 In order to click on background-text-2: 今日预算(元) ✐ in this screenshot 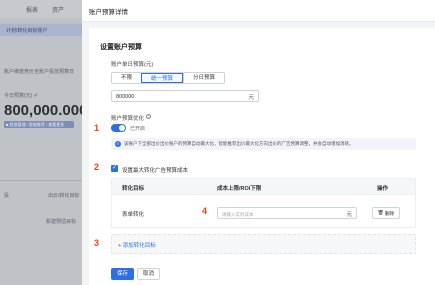, I will do `click(21, 96)`.